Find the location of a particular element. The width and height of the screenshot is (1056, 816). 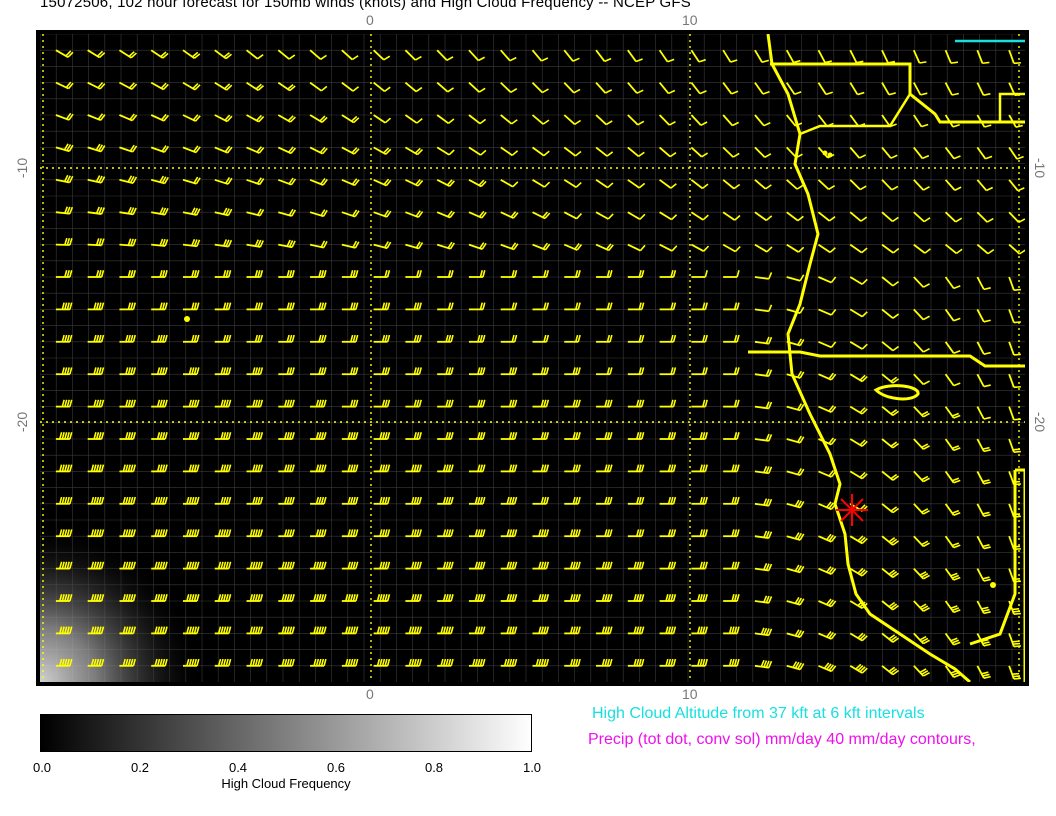

lat-label-left-10: -10 is located at coordinates (22, 168).